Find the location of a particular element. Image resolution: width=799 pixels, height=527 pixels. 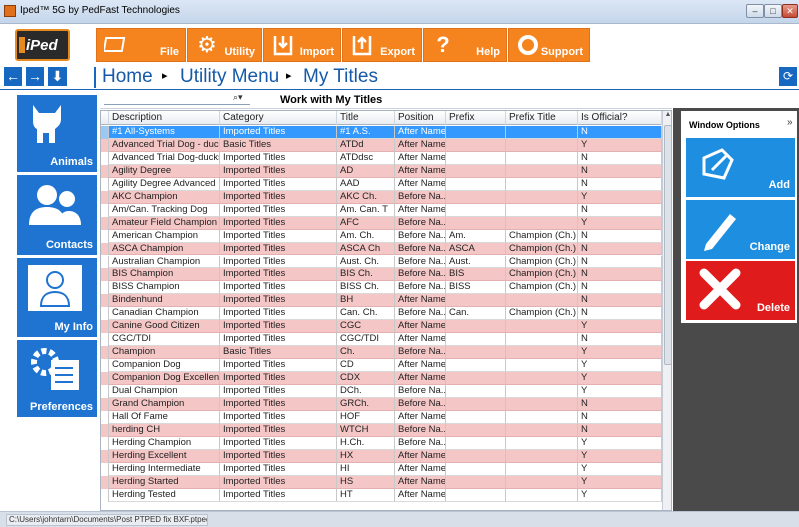

sidebar-item-my-info: My Info is located at coordinates (57, 297).